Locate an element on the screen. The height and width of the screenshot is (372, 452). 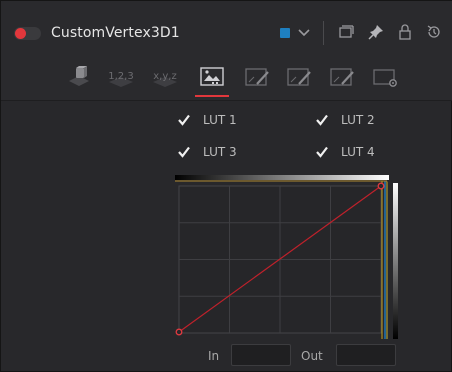
active-tab-indicator is located at coordinates (212, 96).